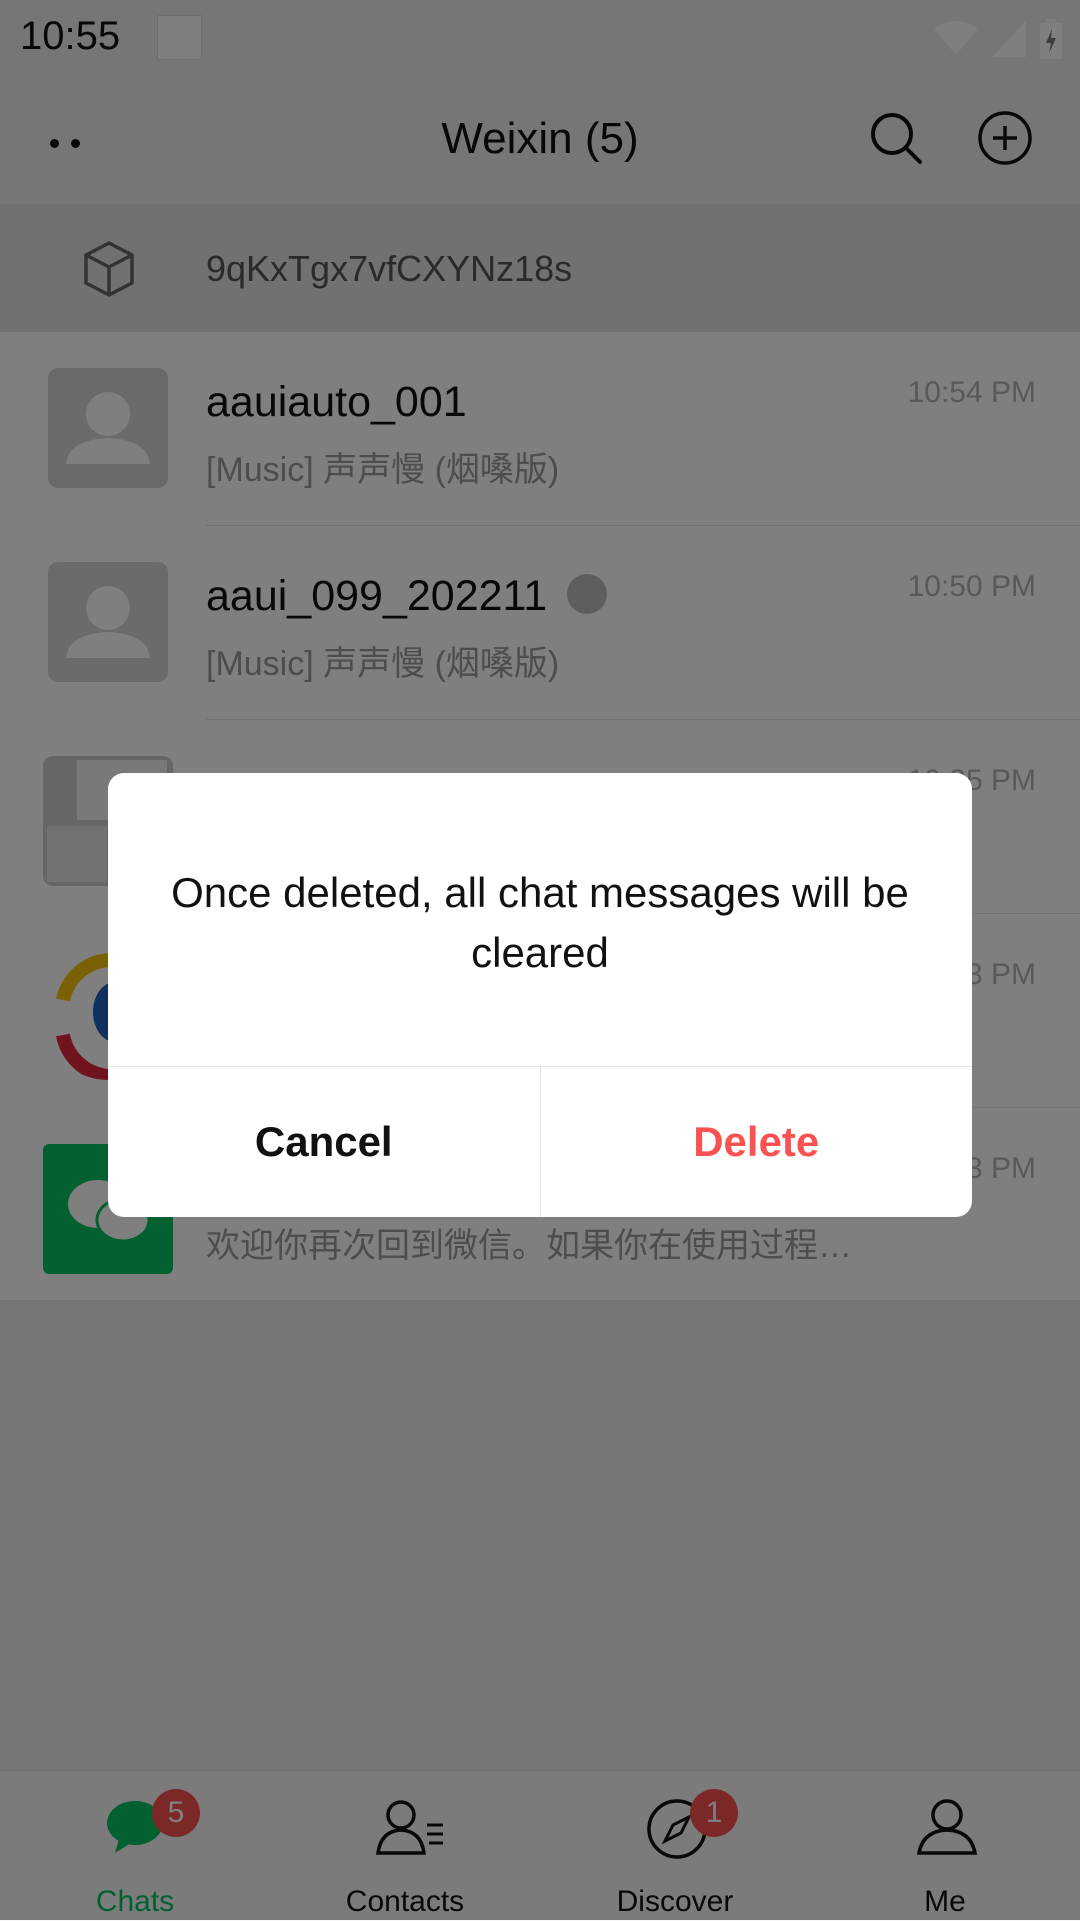  I want to click on cancel-button: Cancel, so click(324, 1142).